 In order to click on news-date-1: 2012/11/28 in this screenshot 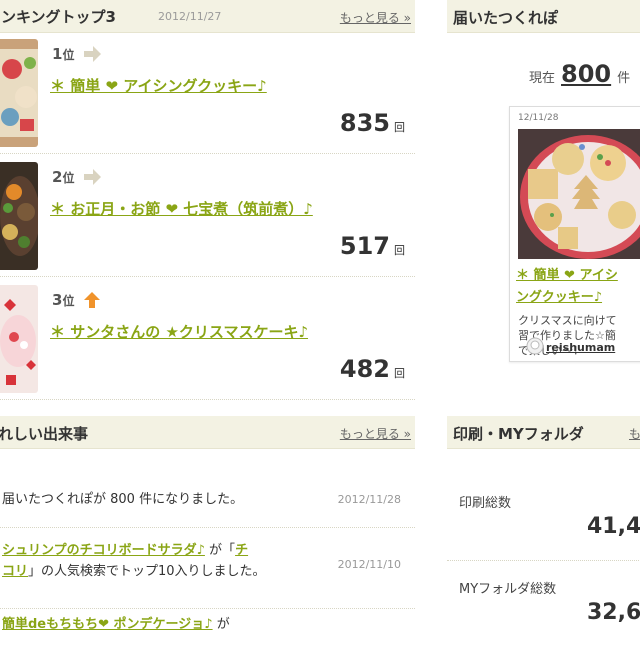, I will do `click(369, 499)`.